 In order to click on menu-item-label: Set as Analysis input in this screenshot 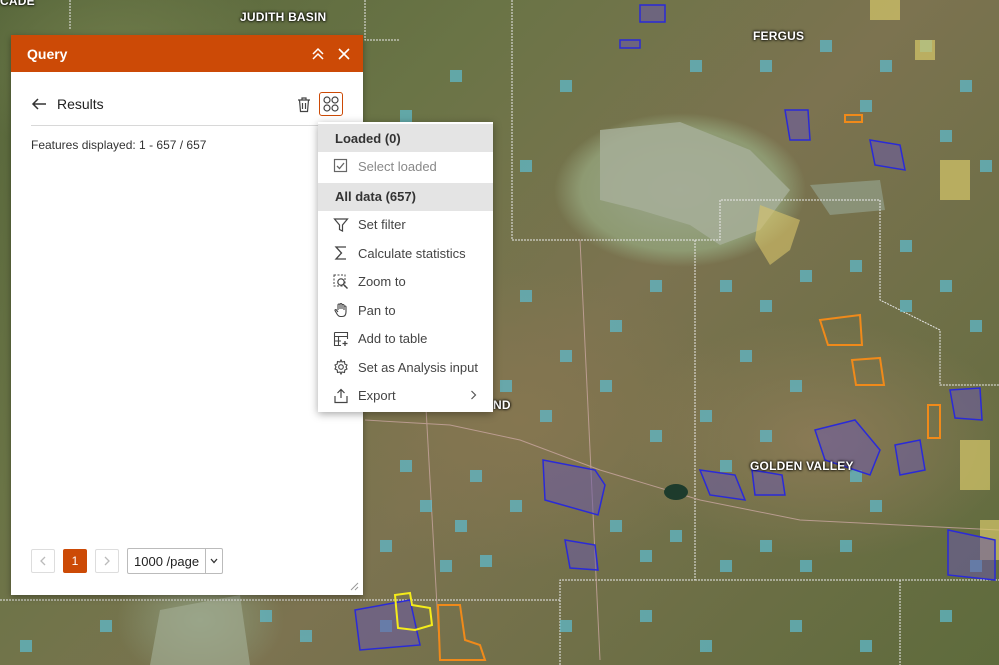, I will do `click(418, 367)`.